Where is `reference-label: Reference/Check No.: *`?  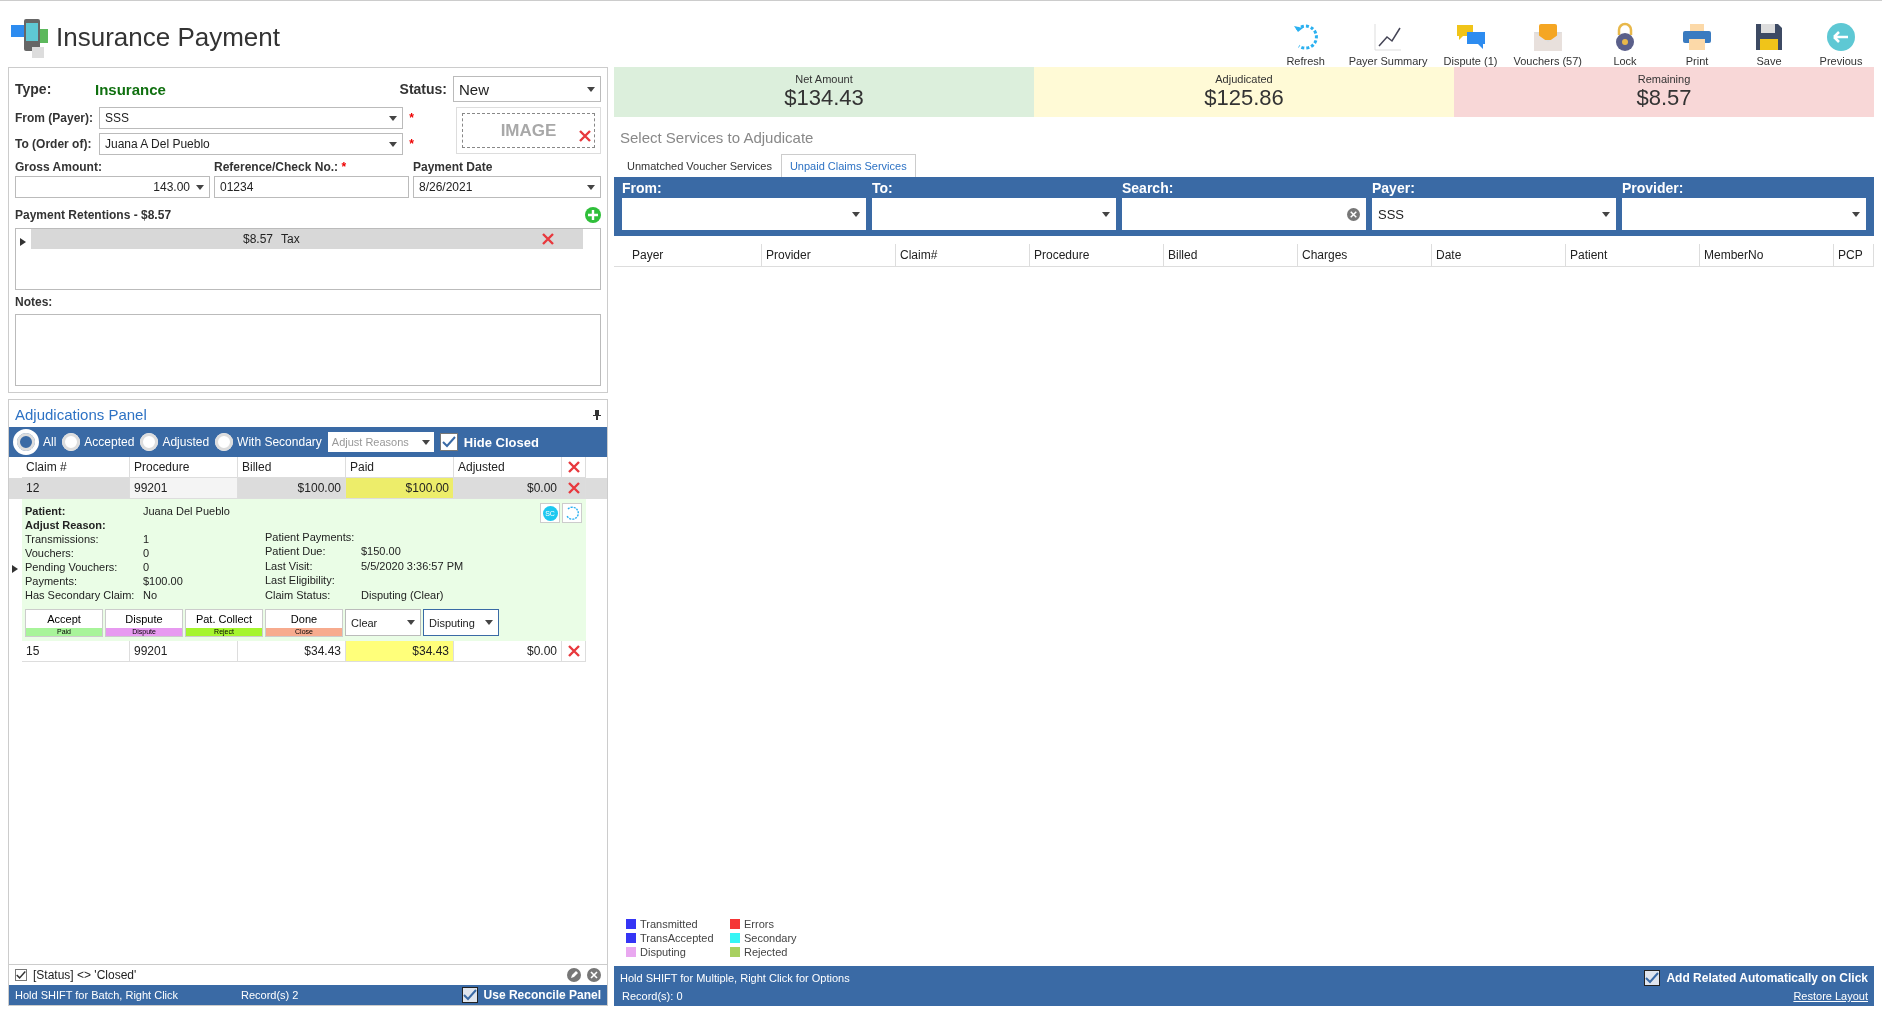
reference-label: Reference/Check No.: * is located at coordinates (281, 167).